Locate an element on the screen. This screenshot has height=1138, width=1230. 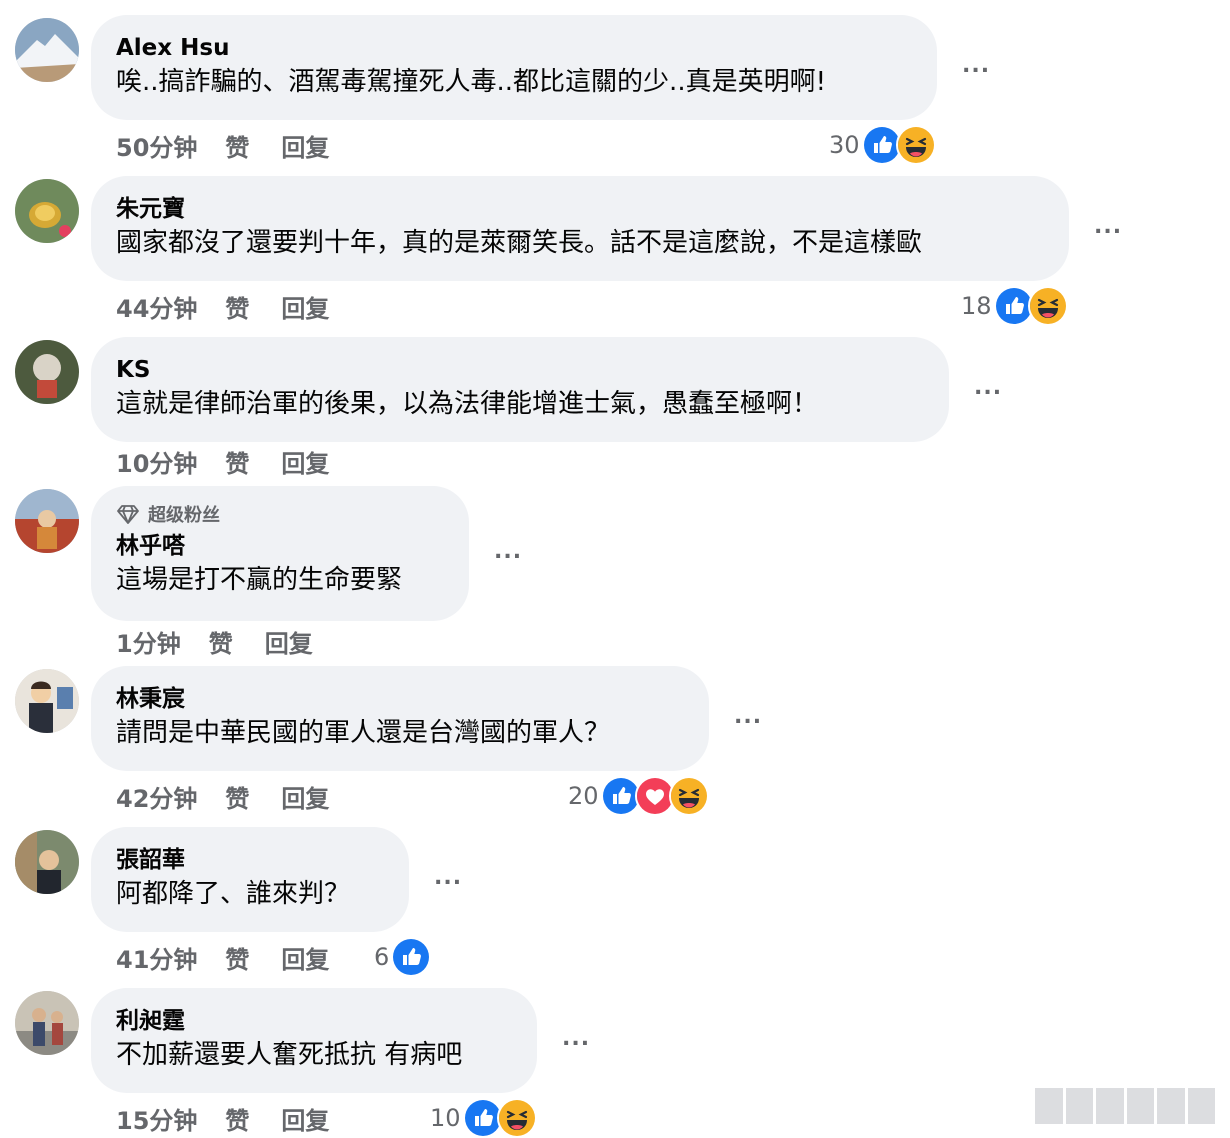
comment-author: 張韶華 is located at coordinates (250, 860).